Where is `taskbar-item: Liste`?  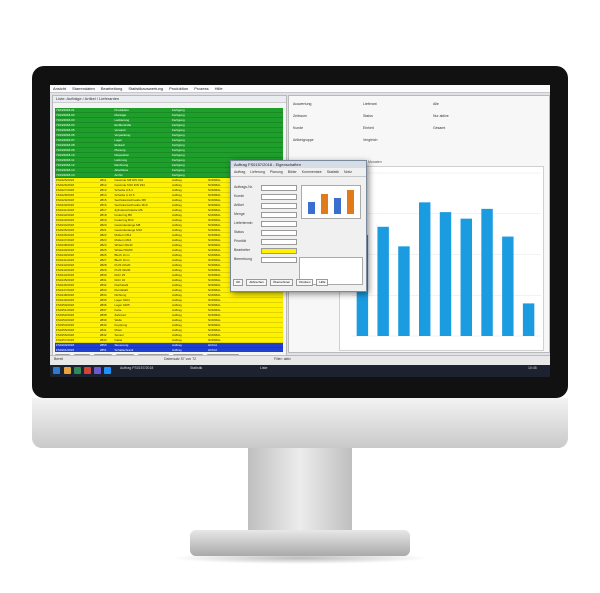 taskbar-item: Liste is located at coordinates (263, 368).